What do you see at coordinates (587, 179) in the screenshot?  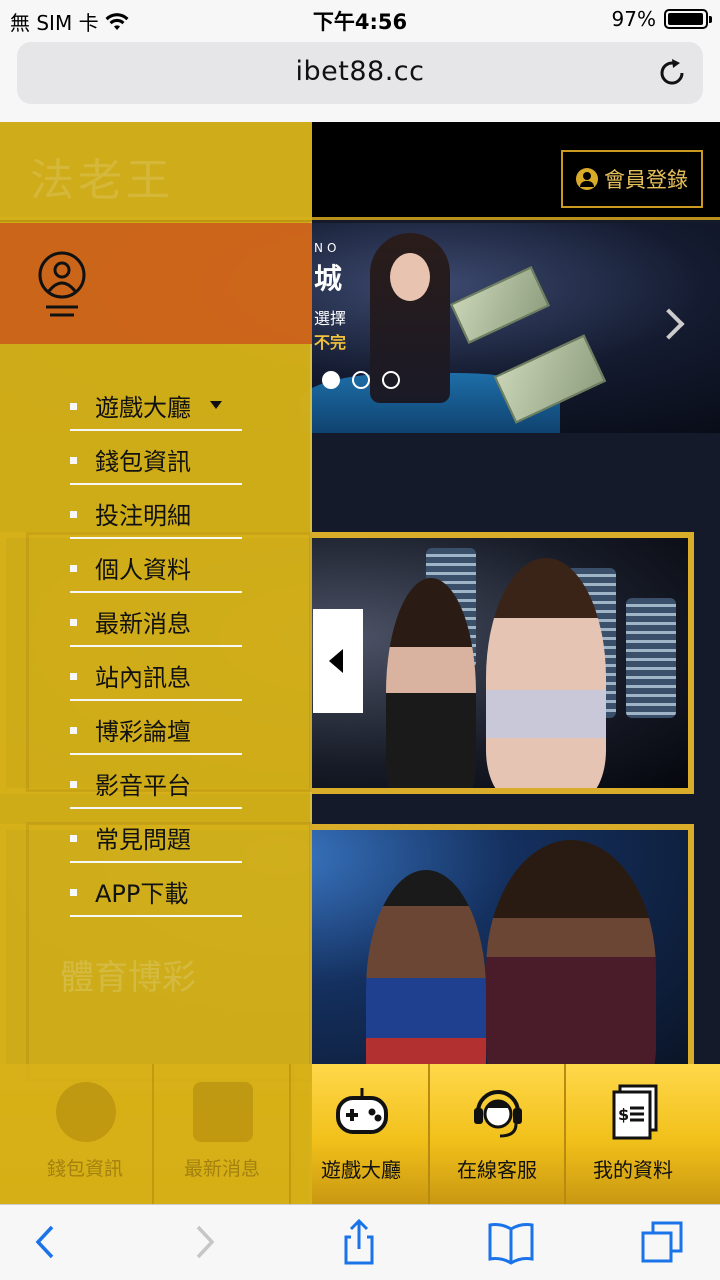 I see `user-icon` at bounding box center [587, 179].